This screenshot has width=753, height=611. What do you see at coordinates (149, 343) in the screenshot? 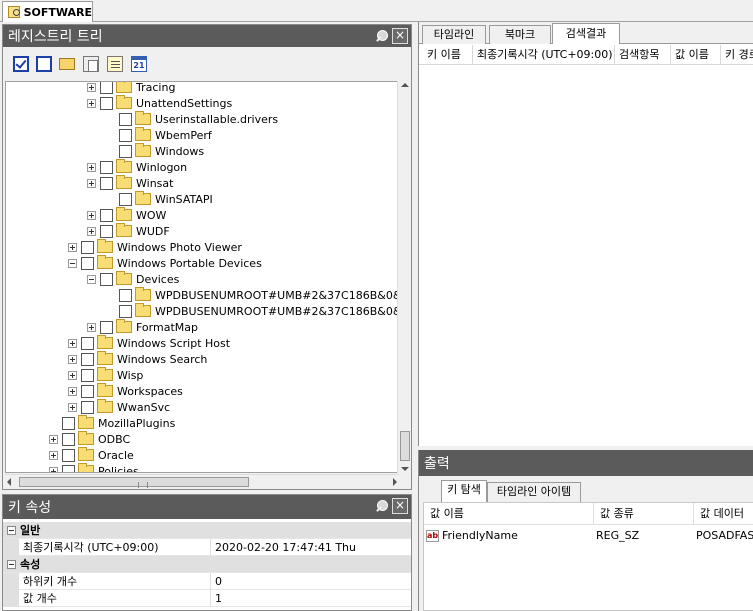
I see `tree-node: Windows Script Host` at bounding box center [149, 343].